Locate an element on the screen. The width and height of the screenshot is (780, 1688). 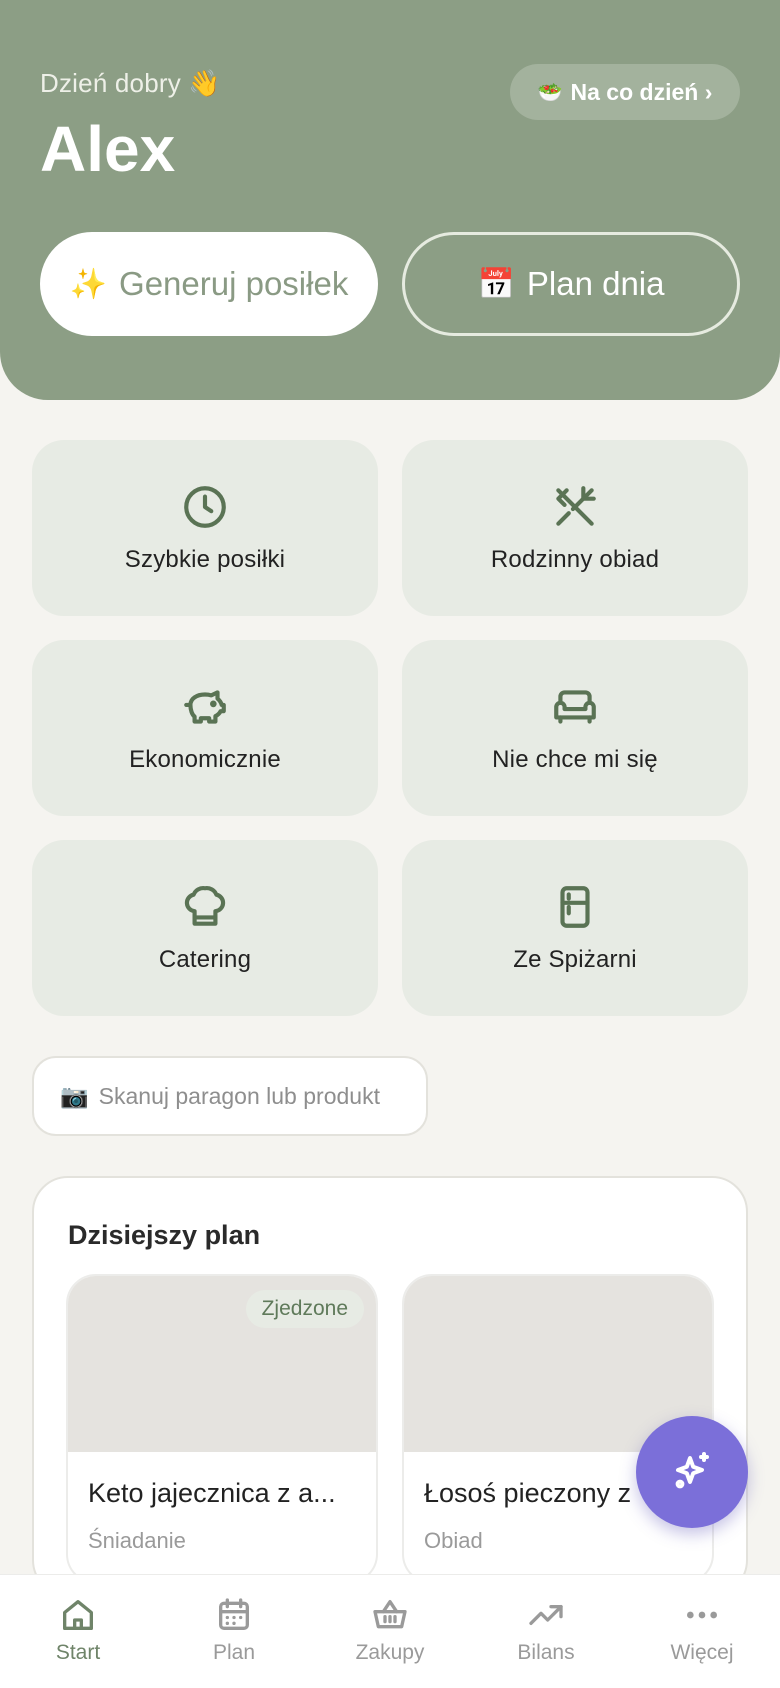
greeting-text: Dzień dobry is located at coordinates (110, 83).